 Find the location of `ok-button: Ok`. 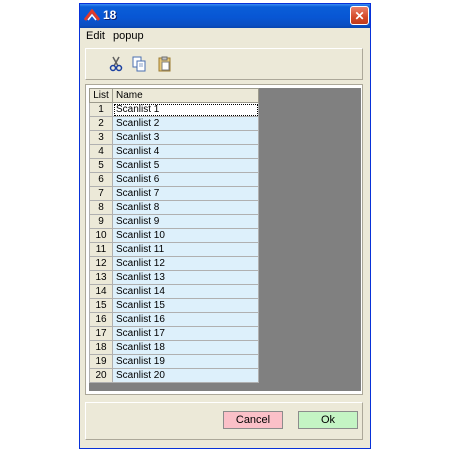

ok-button: Ok is located at coordinates (328, 420).